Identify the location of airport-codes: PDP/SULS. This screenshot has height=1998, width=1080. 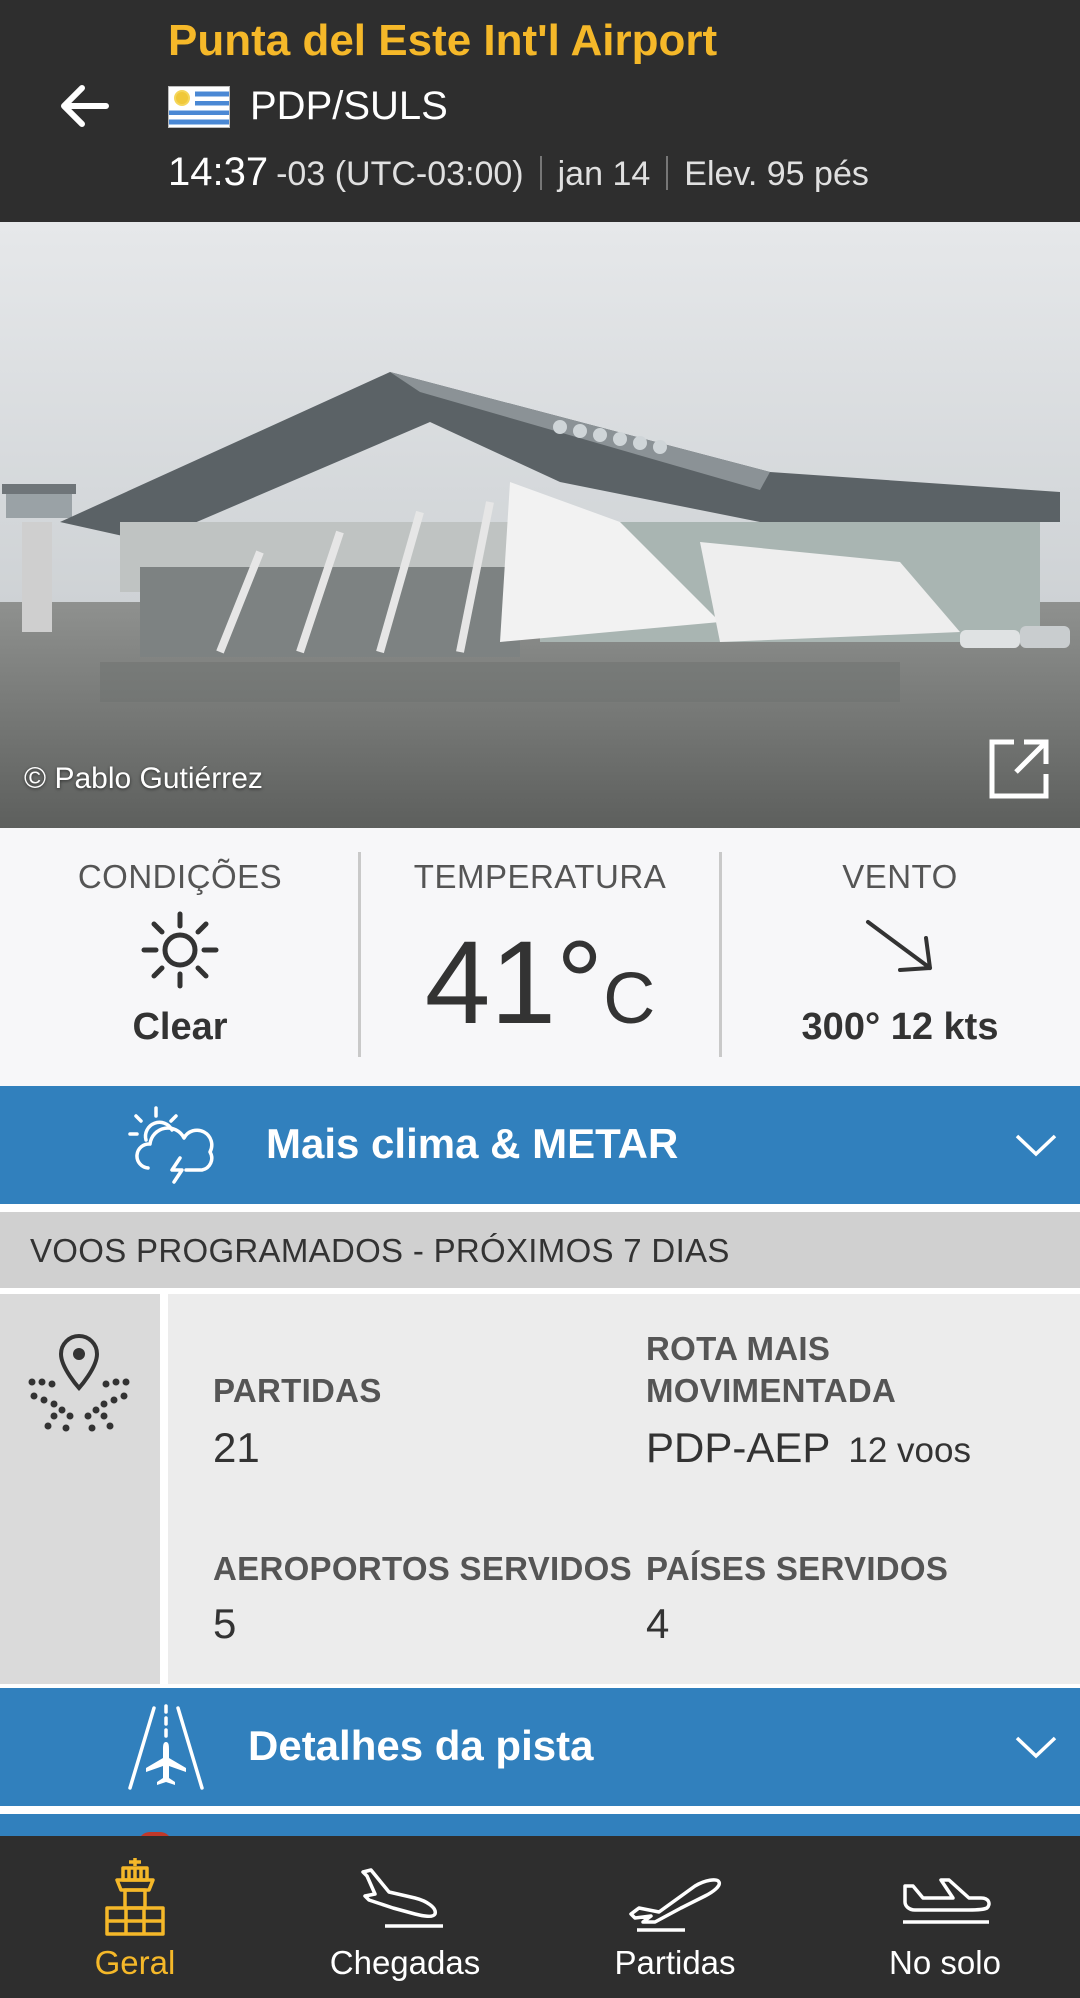
(349, 106).